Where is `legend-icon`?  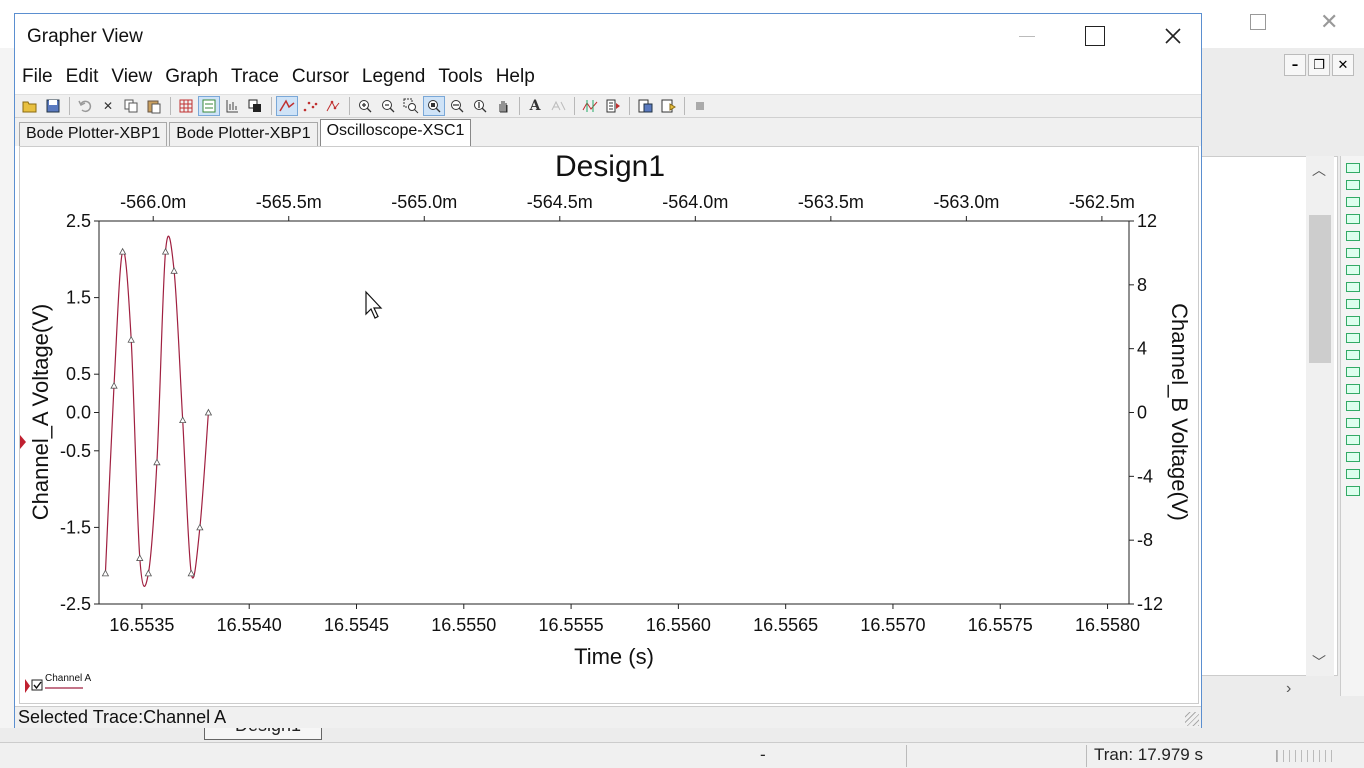 legend-icon is located at coordinates (209, 106).